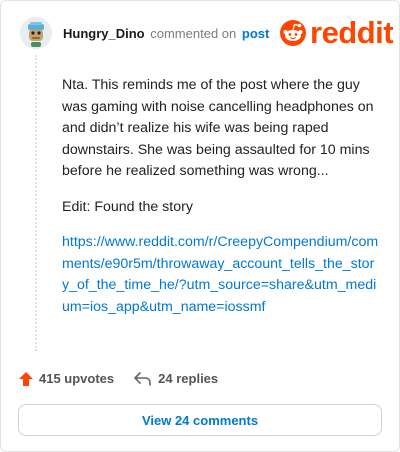 Image resolution: width=400 pixels, height=452 pixels. I want to click on reddit-wordmark: reddit, so click(352, 32).